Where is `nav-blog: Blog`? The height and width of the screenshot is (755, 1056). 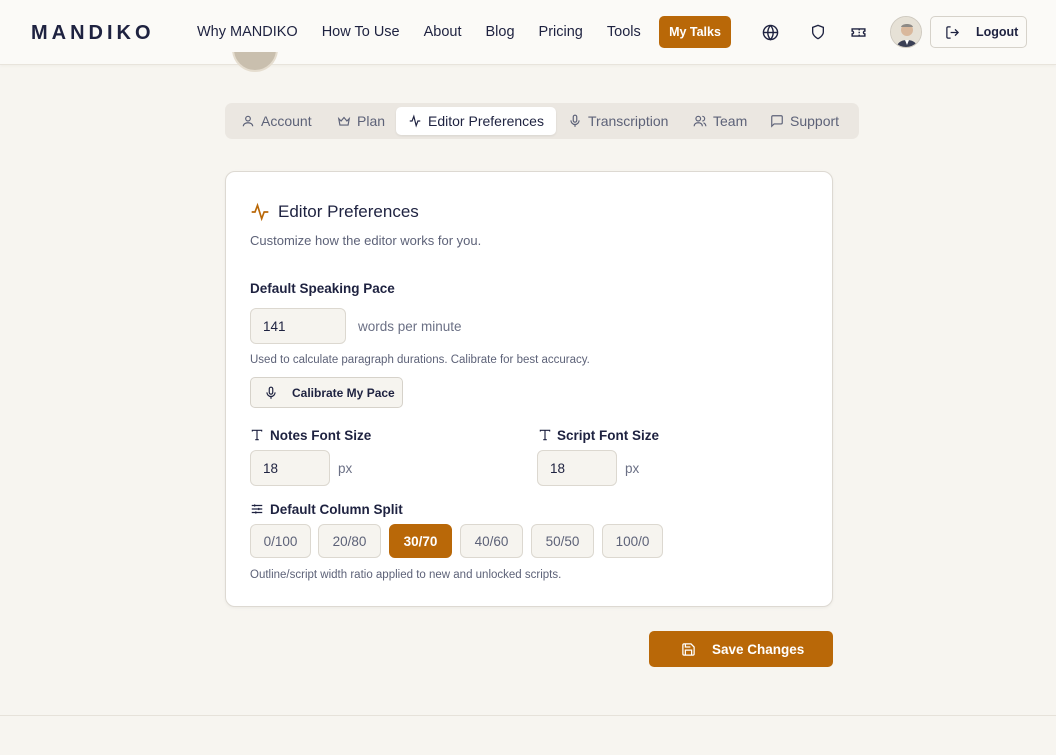 nav-blog: Blog is located at coordinates (500, 32).